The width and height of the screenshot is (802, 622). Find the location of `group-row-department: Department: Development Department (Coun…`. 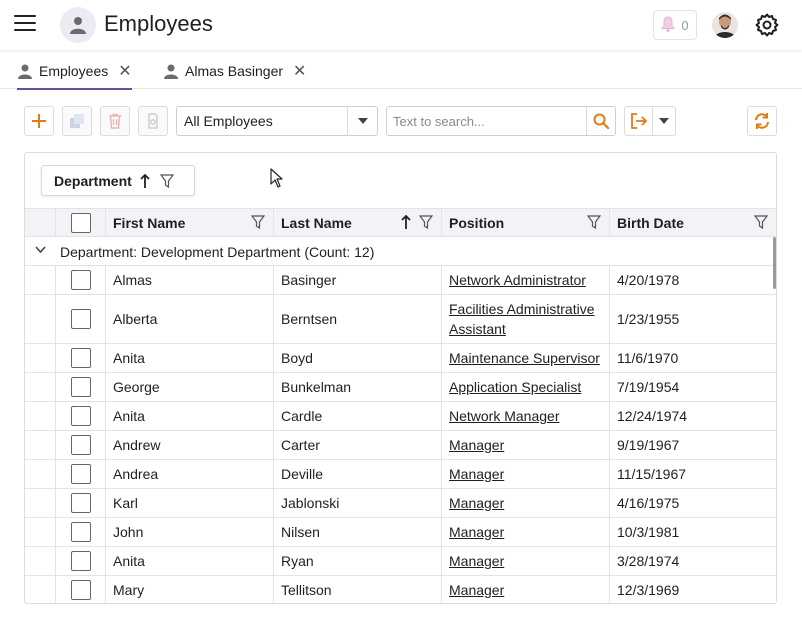

group-row-department: Department: Development Department (Coun… is located at coordinates (400, 251).